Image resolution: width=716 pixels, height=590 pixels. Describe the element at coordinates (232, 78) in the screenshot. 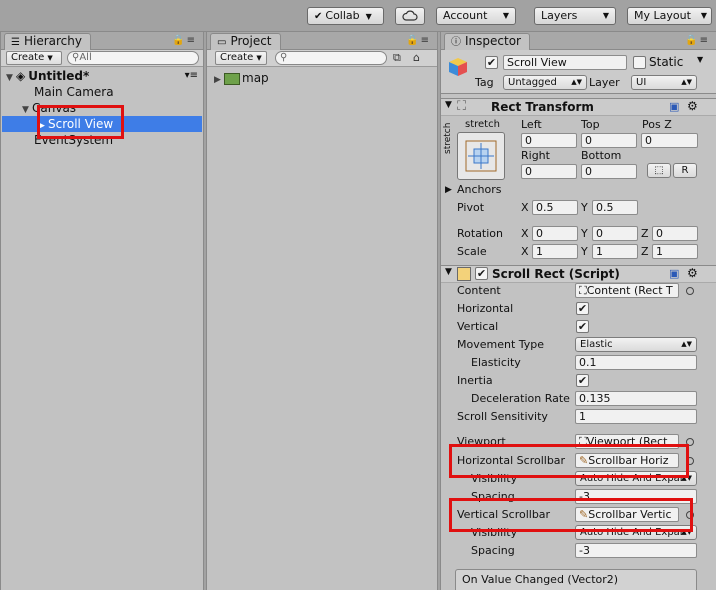

I see `image-asset-icon` at that location.